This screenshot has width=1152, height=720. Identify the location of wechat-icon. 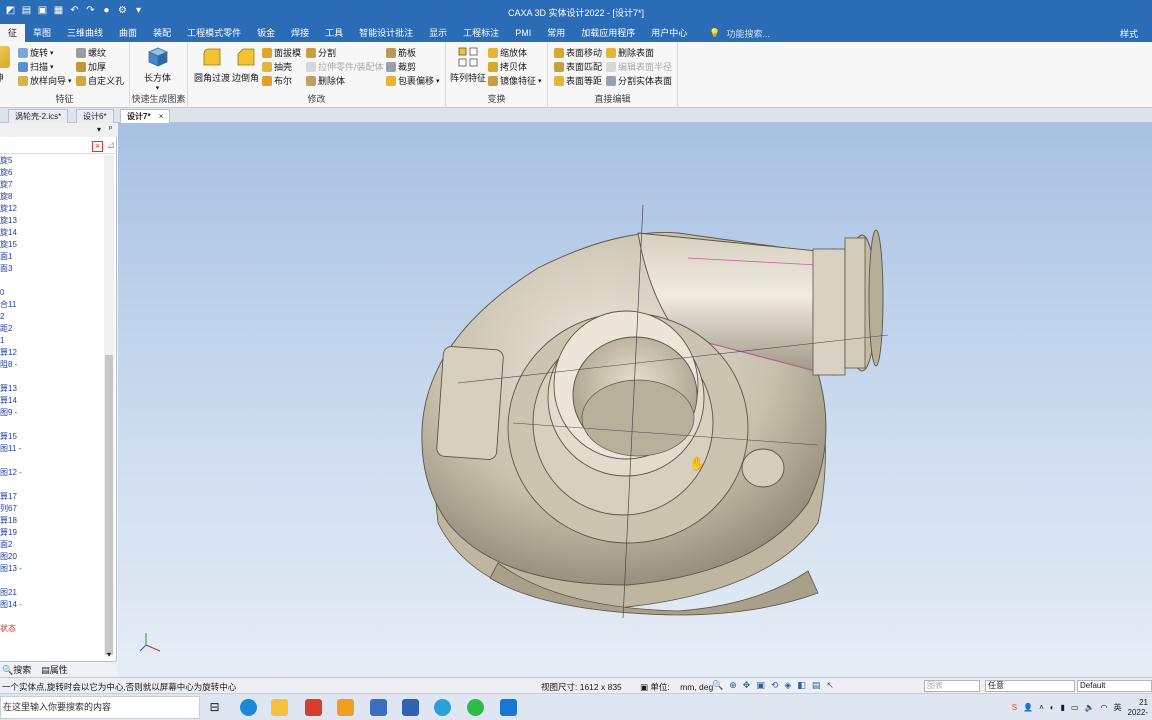
(475, 707).